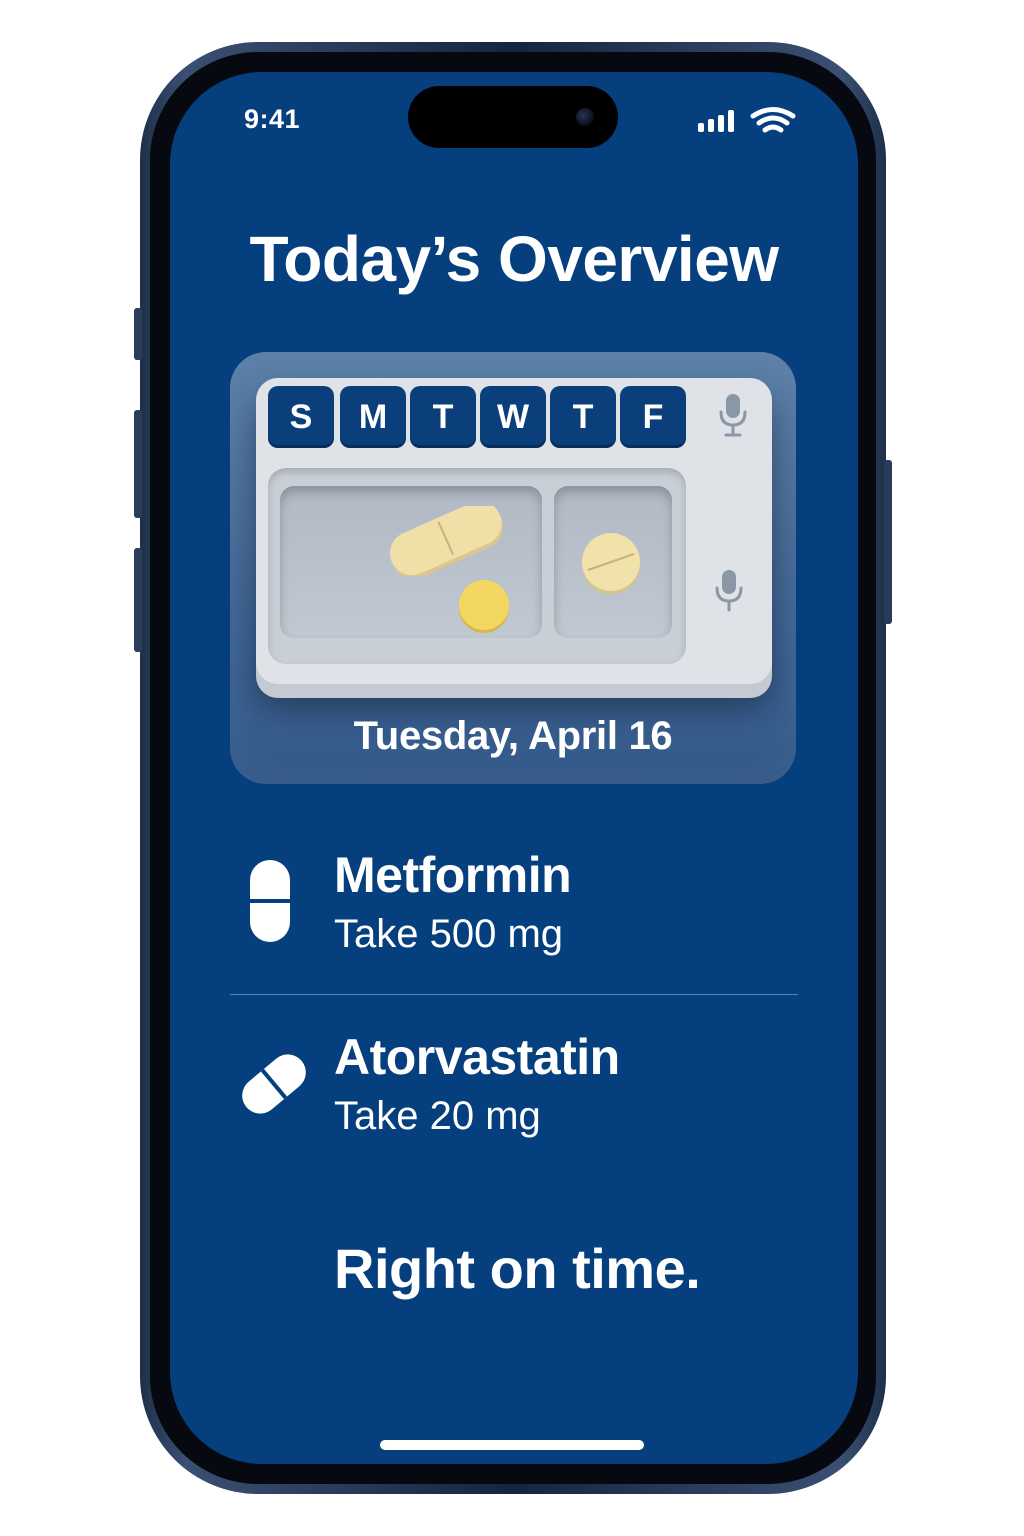  What do you see at coordinates (513, 417) in the screenshot?
I see `day-key-wednesday: W` at bounding box center [513, 417].